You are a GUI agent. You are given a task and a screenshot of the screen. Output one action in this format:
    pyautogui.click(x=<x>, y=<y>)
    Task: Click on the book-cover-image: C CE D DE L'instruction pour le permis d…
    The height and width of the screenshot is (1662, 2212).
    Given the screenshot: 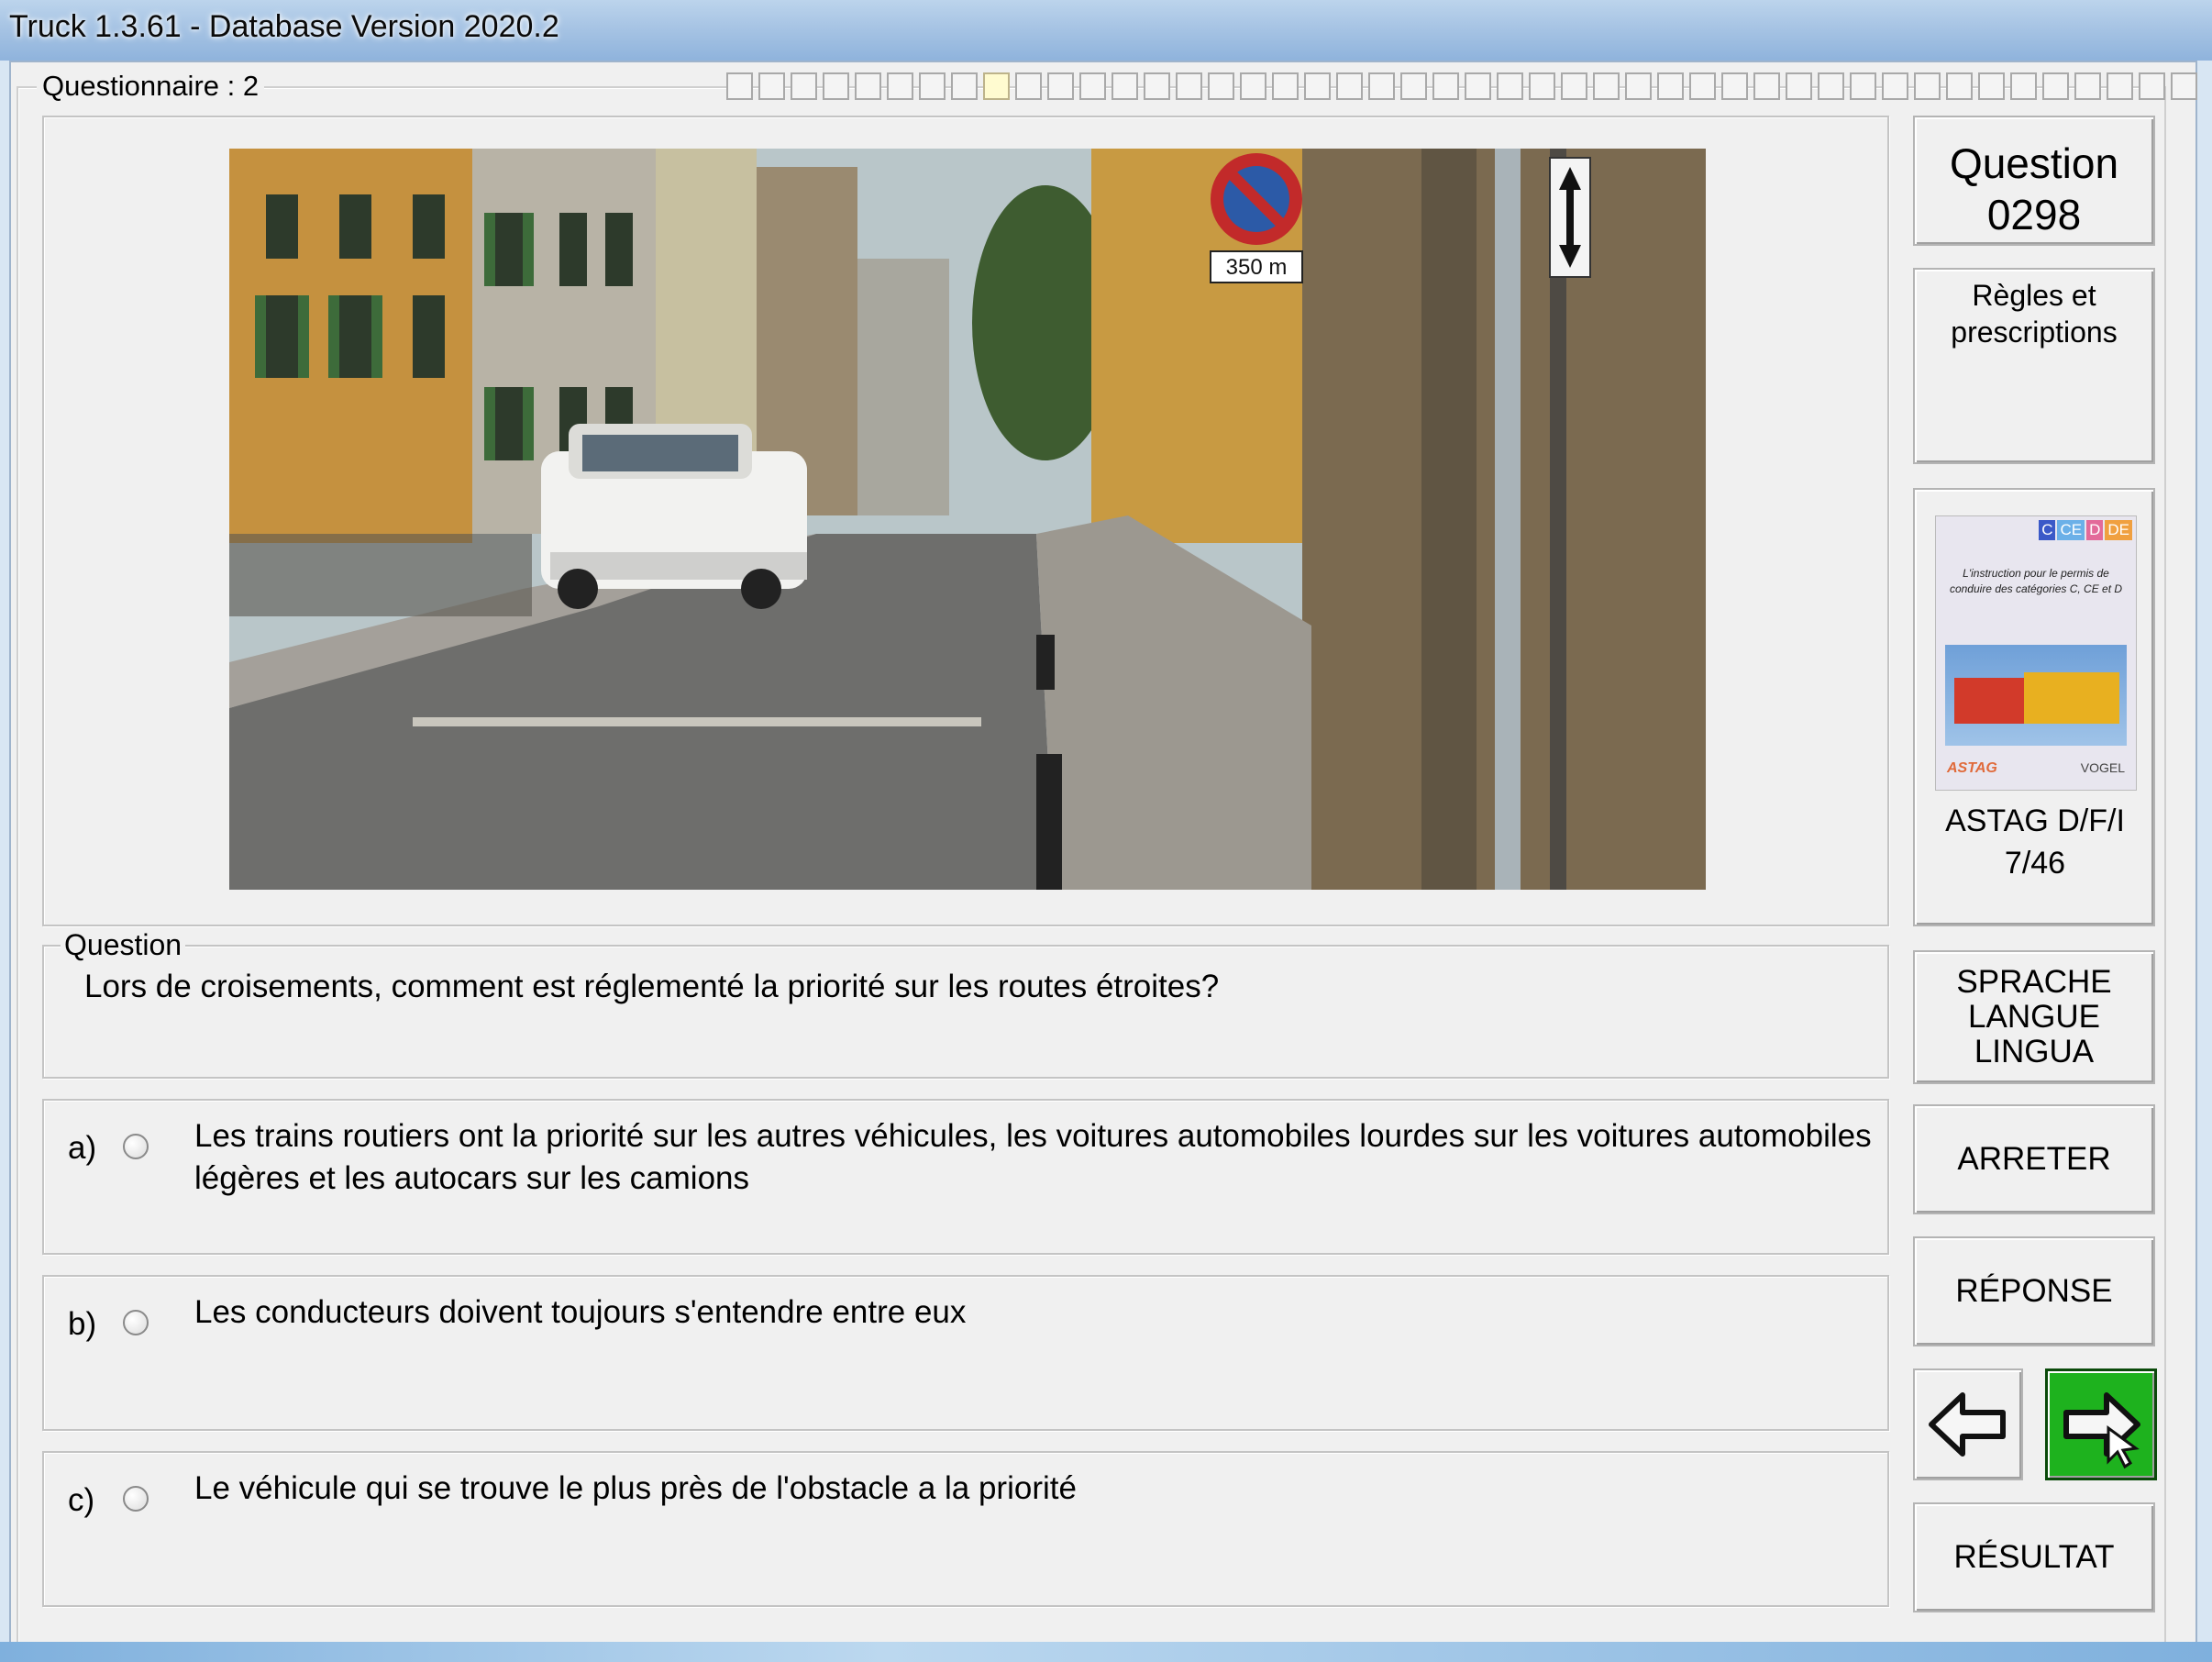 What is the action you would take?
    pyautogui.click(x=2036, y=653)
    